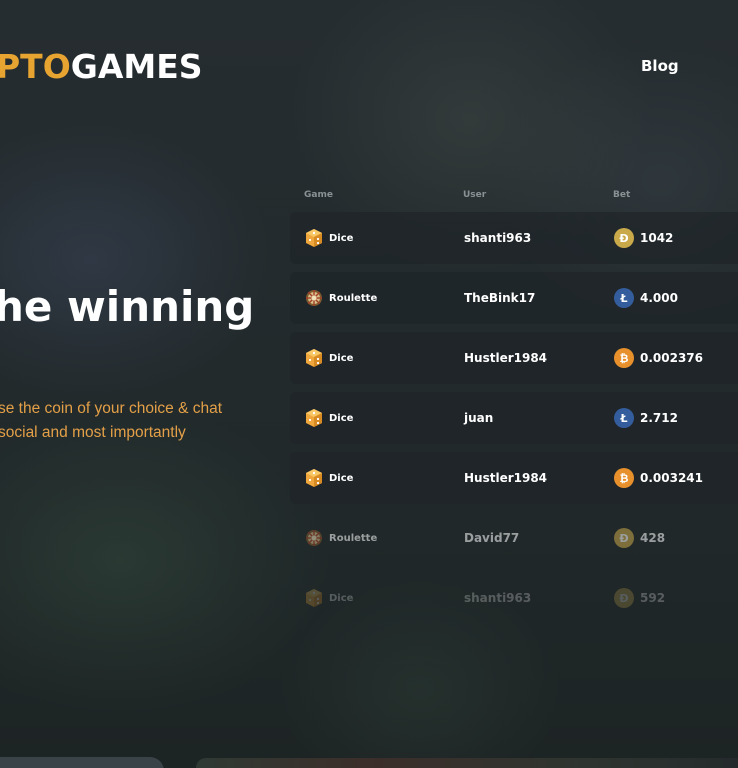 The width and height of the screenshot is (738, 768). Describe the element at coordinates (136, 66) in the screenshot. I see `logo-main-text: GAMES` at that location.